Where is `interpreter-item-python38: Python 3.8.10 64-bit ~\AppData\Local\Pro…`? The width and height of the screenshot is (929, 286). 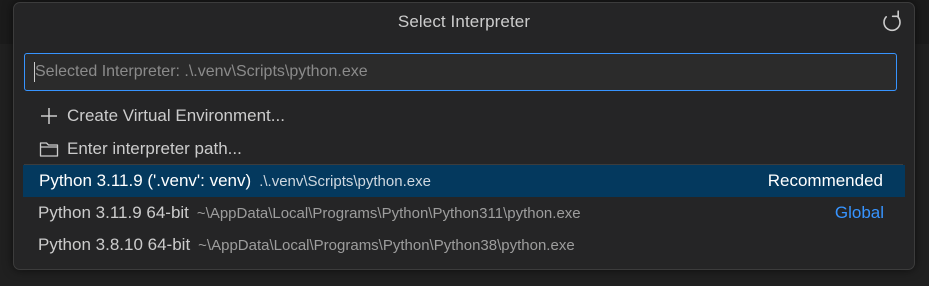
interpreter-item-python38: Python 3.8.10 64-bit ~\AppData\Local\Pro… is located at coordinates (464, 245).